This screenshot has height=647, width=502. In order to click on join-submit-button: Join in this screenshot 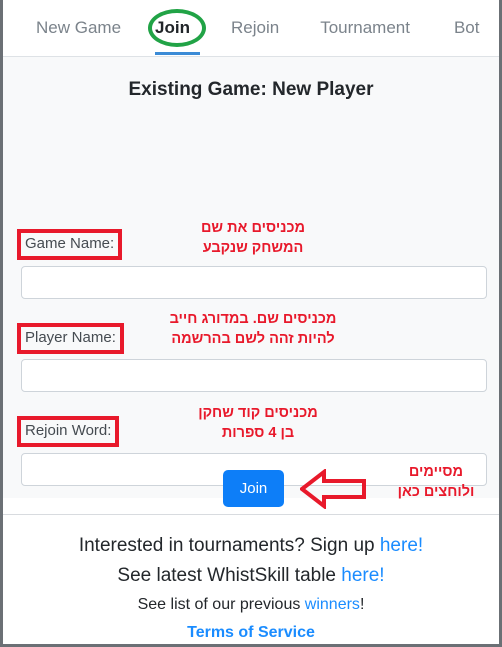, I will do `click(253, 488)`.